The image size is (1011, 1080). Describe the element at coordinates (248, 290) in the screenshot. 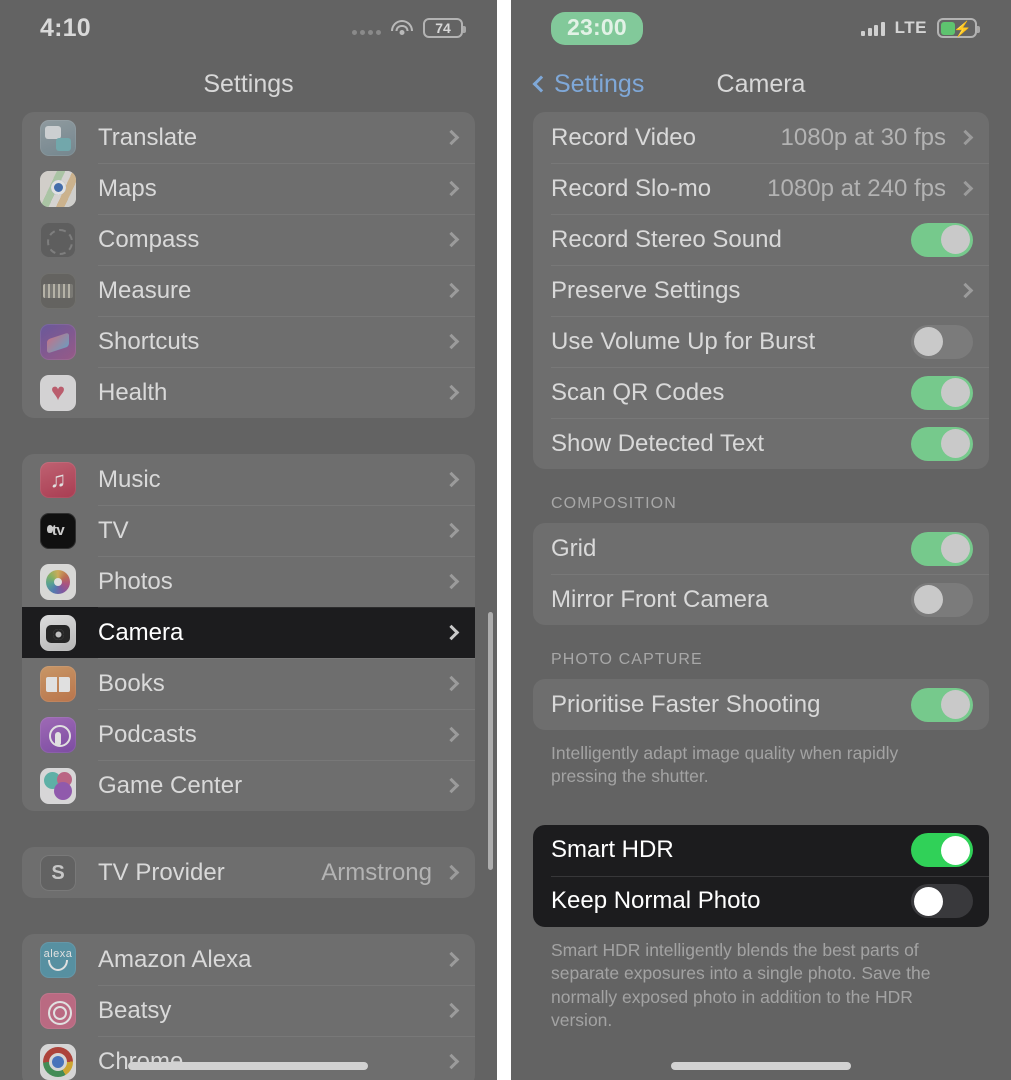

I see `settings-row-measure: Measure` at that location.